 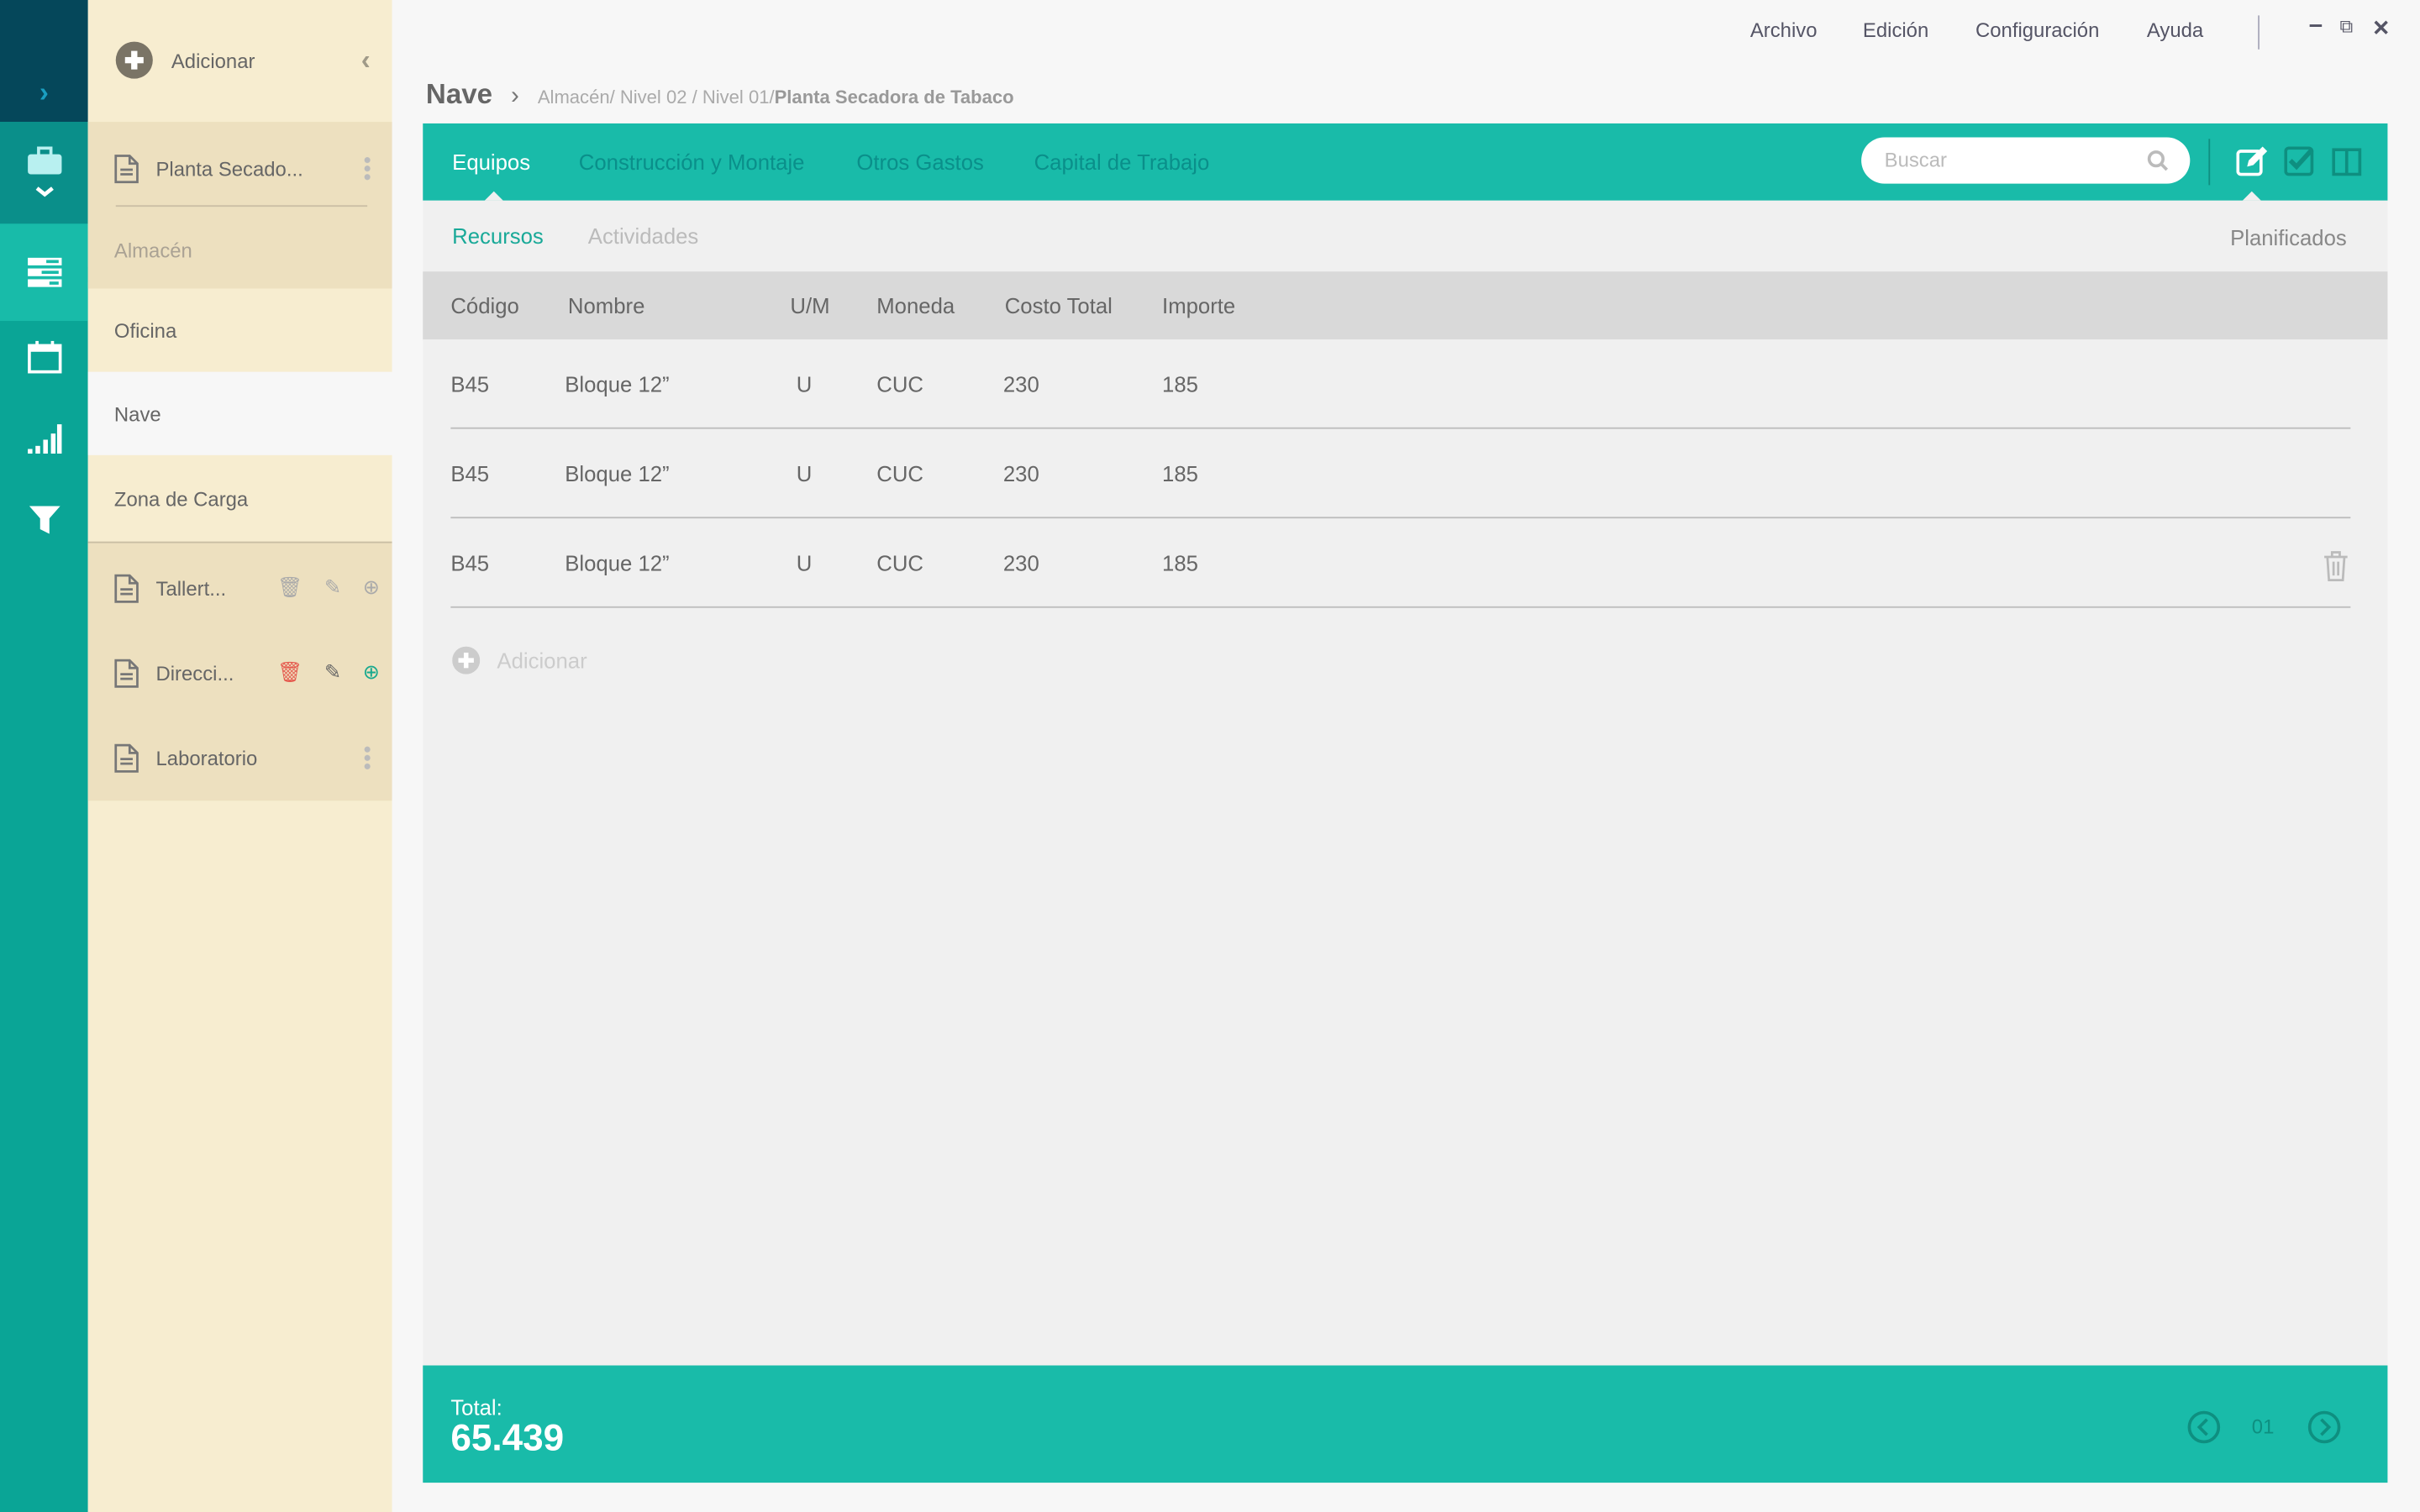 I want to click on calendar-icon, so click(x=44, y=360).